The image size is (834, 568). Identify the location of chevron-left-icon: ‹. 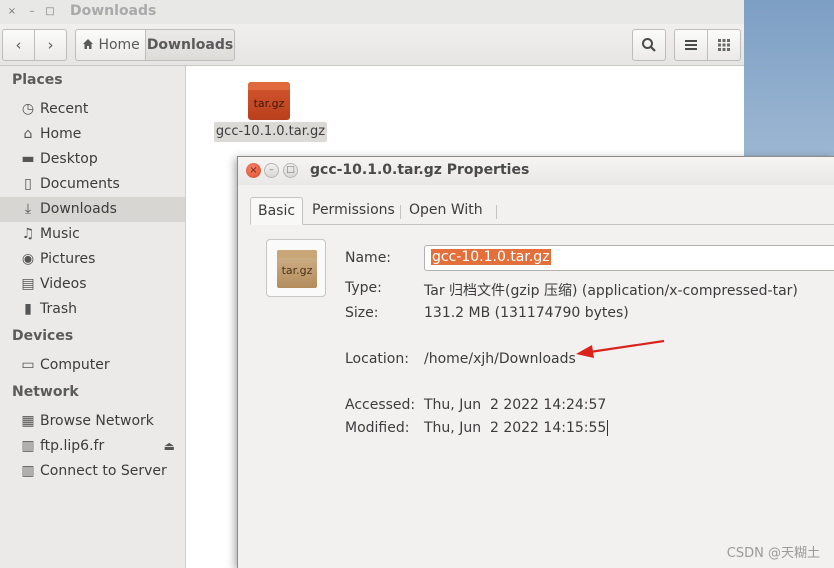
(18, 45).